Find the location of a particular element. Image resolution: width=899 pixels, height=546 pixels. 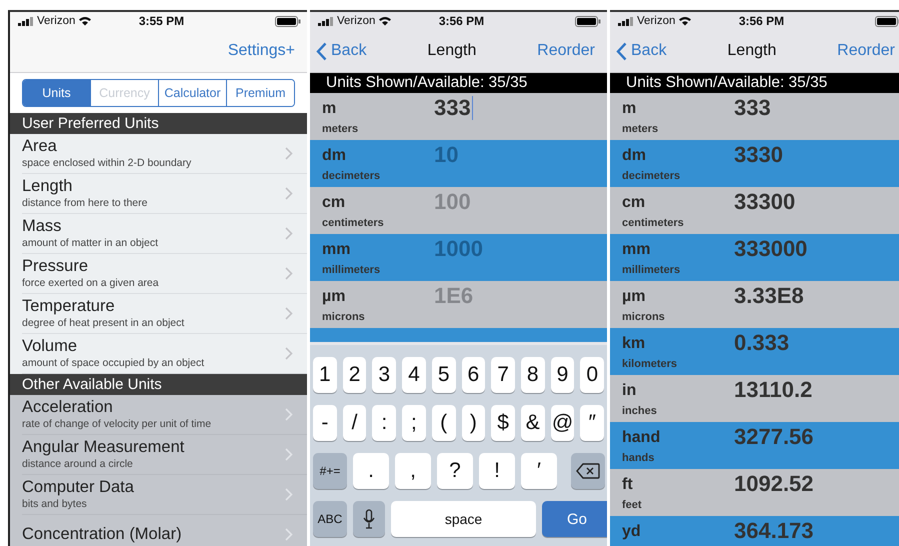

unit-value: 33300 is located at coordinates (765, 201).